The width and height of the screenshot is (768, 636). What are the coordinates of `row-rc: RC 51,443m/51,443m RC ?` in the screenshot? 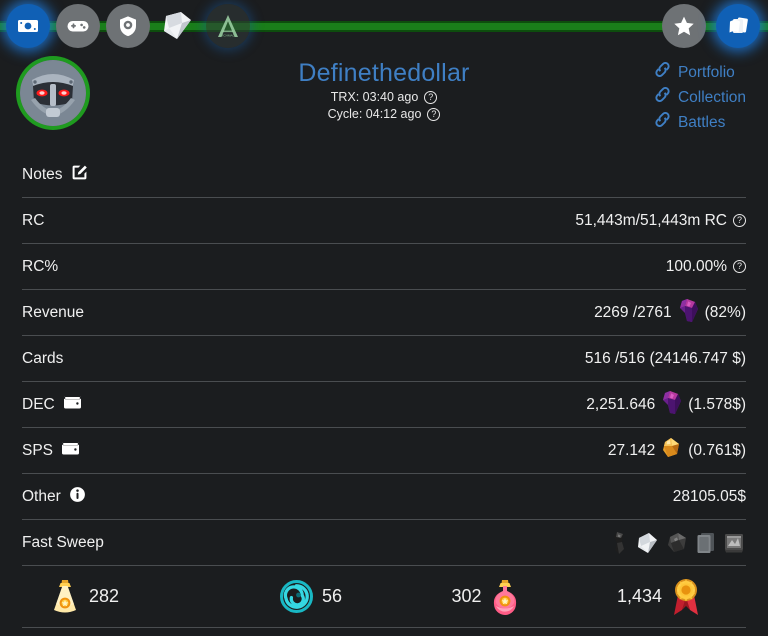 It's located at (384, 221).